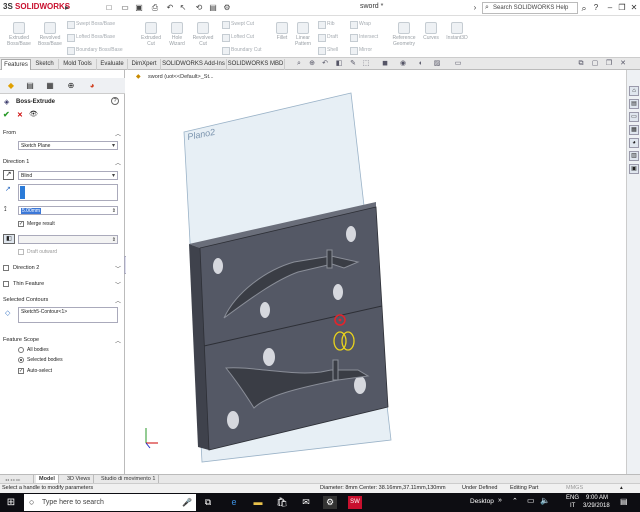  Describe the element at coordinates (282, 502) in the screenshot. I see `store-icon: 🛍` at that location.